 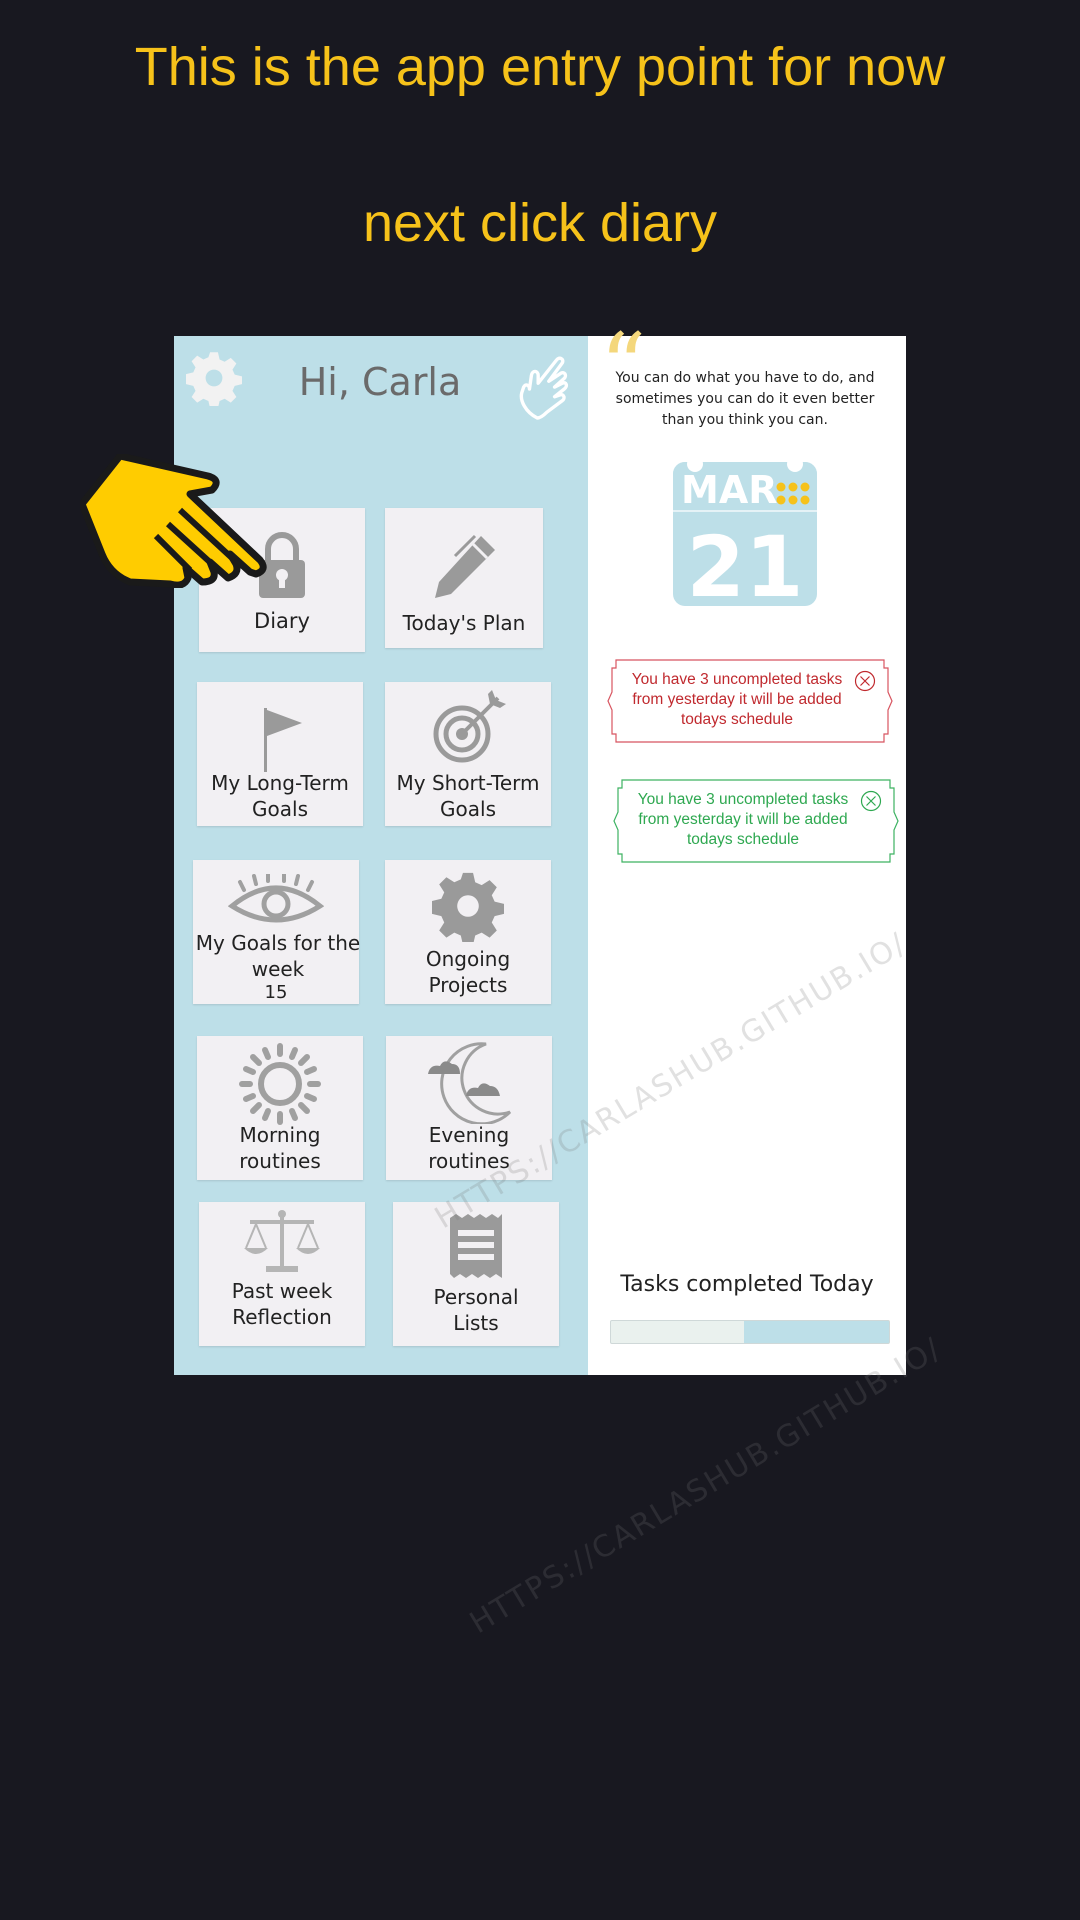 What do you see at coordinates (283, 740) in the screenshot?
I see `flag-icon` at bounding box center [283, 740].